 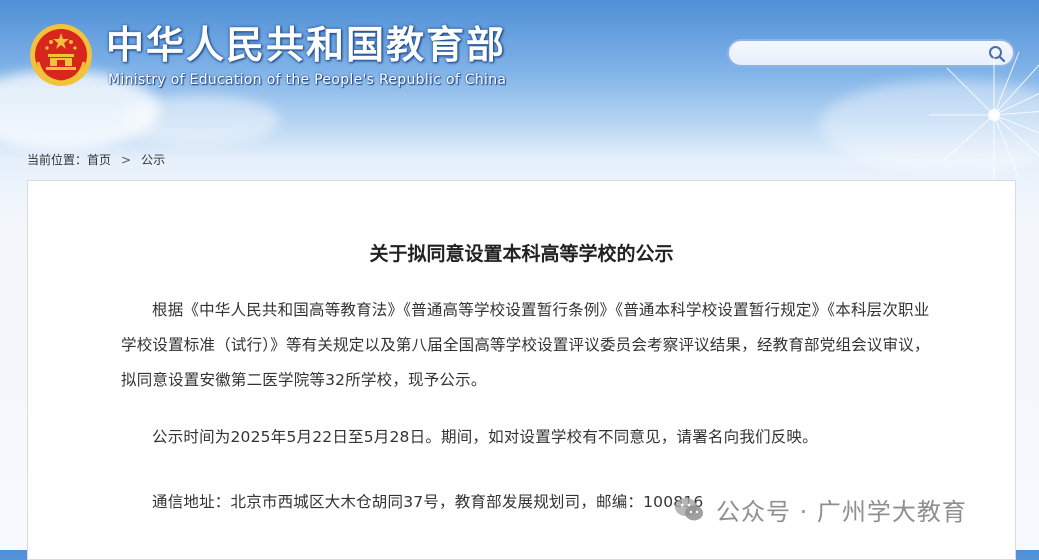 What do you see at coordinates (306, 44) in the screenshot?
I see `site-title: 中华人民共和国教育部` at bounding box center [306, 44].